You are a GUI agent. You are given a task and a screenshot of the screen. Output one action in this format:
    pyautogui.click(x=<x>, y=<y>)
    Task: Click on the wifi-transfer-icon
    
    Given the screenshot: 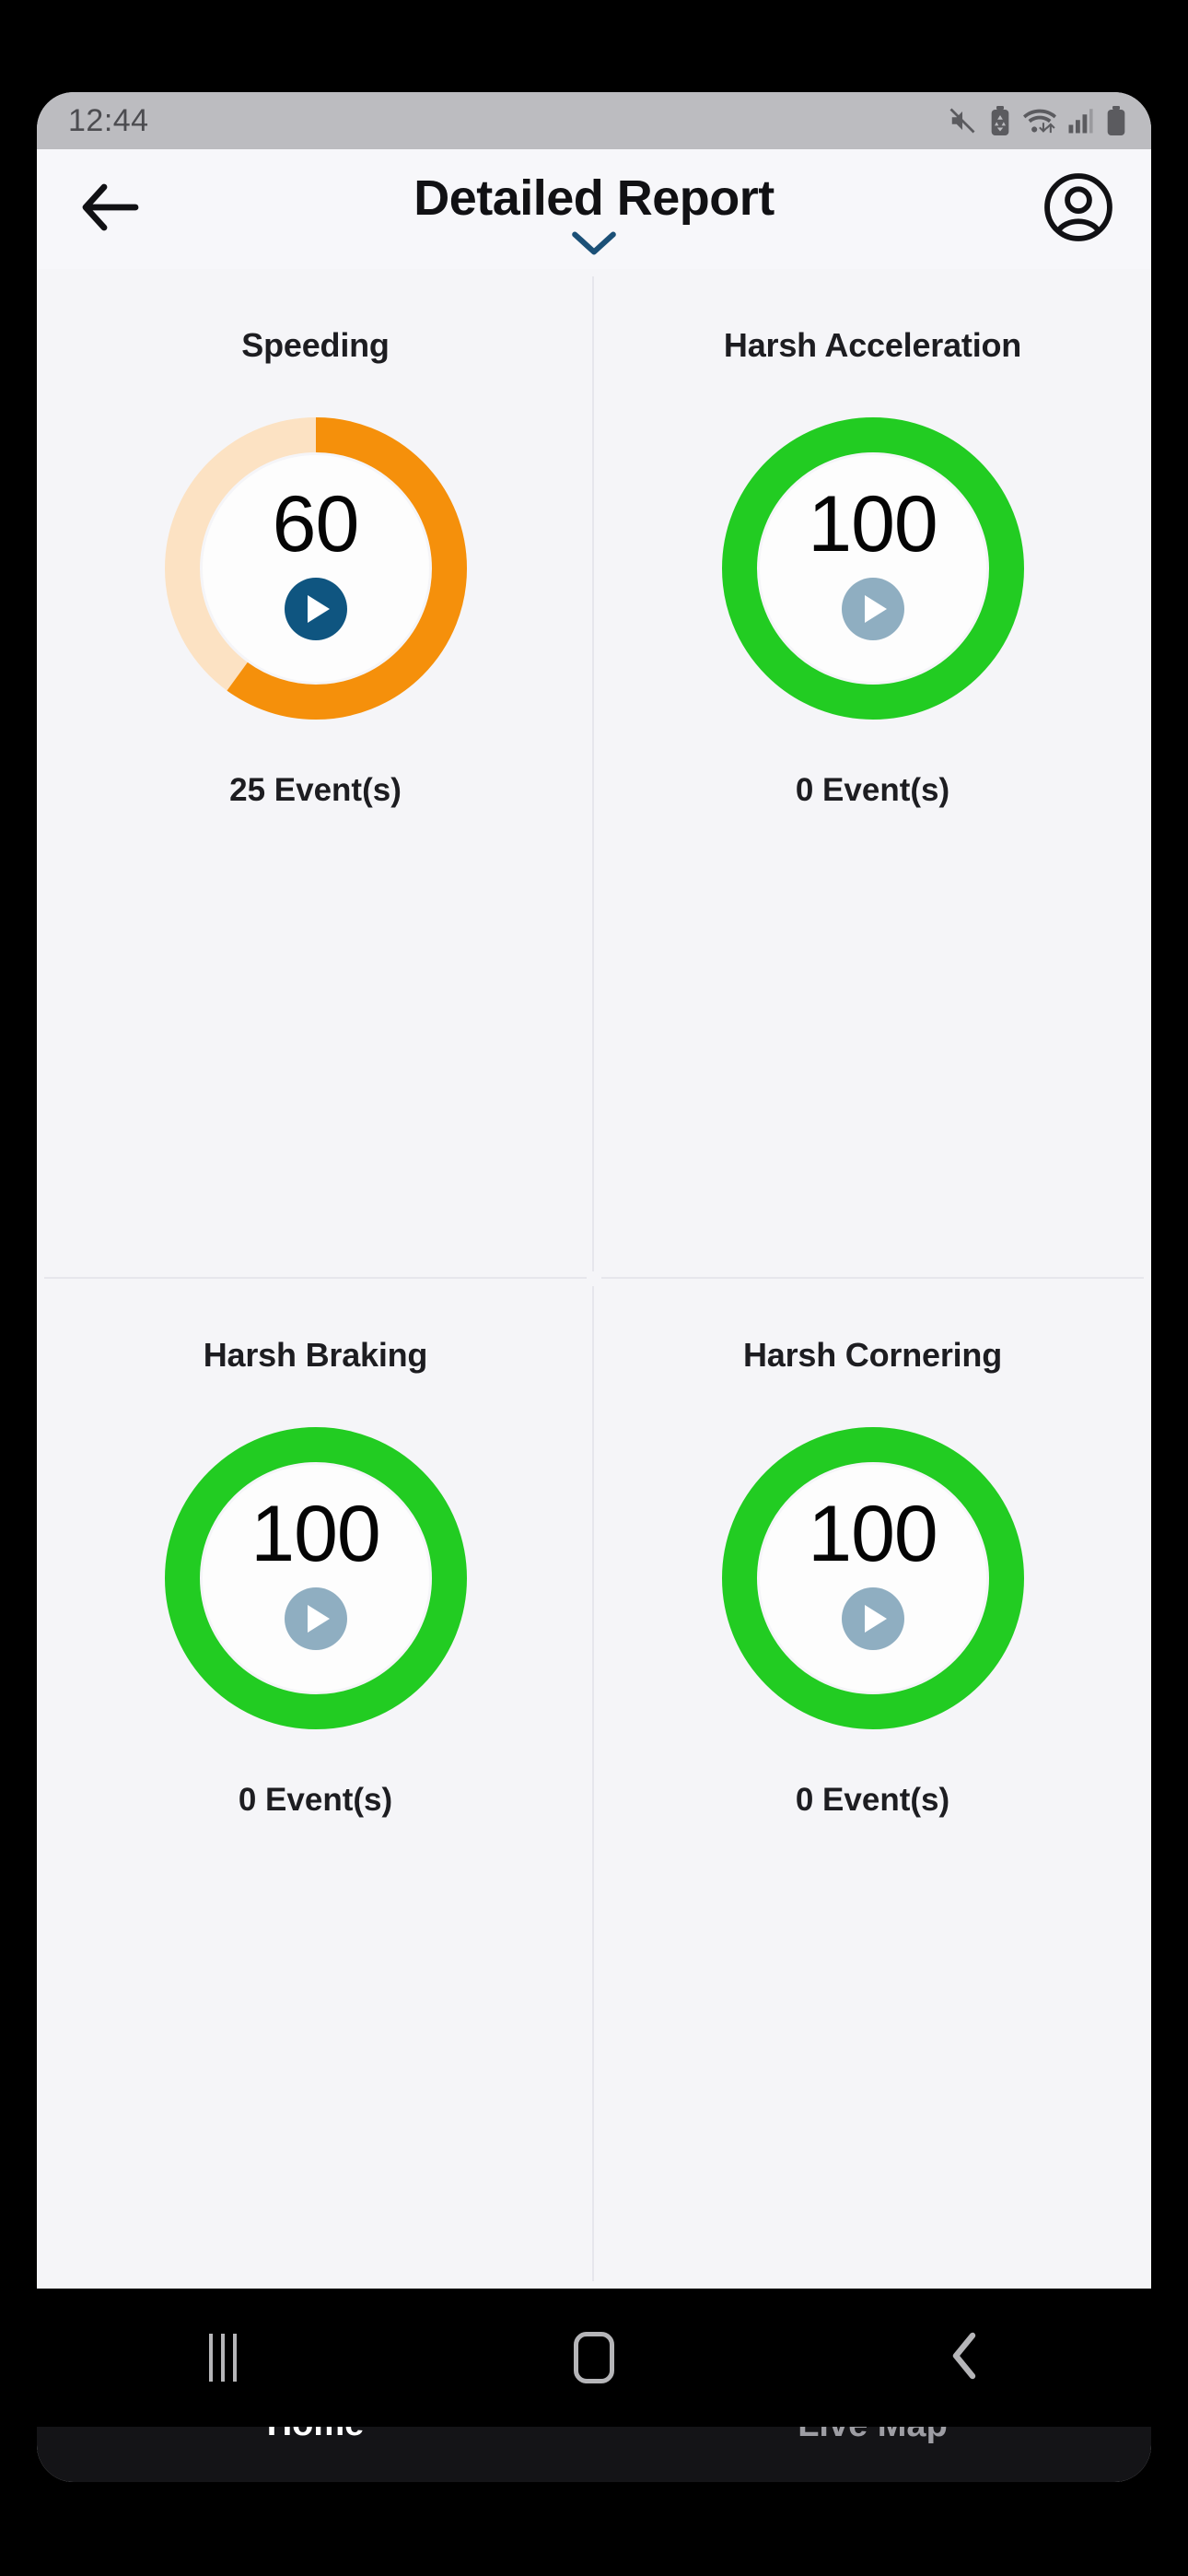 What is the action you would take?
    pyautogui.click(x=1039, y=121)
    